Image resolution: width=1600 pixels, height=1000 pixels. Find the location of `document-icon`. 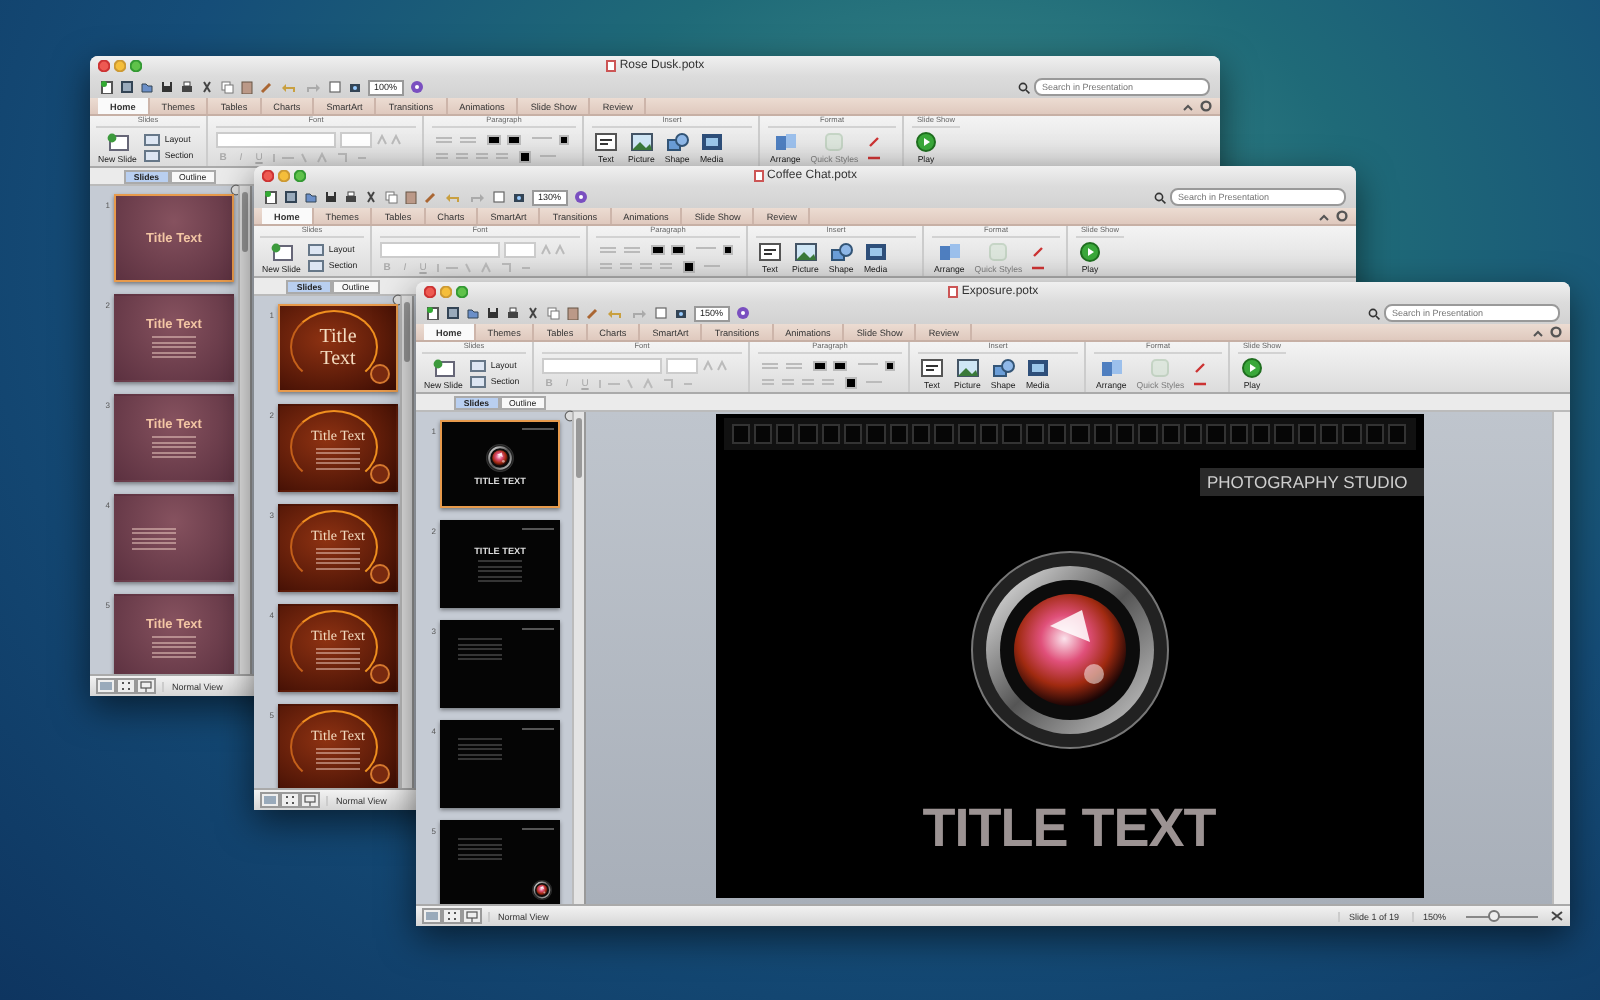

document-icon is located at coordinates (952, 292).